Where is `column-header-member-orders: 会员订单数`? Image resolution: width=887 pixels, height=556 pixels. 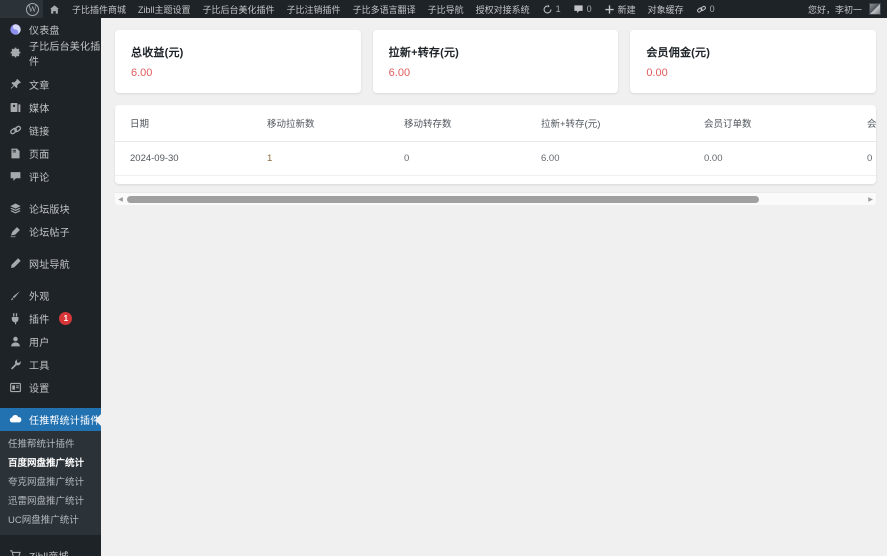
column-header-member-orders: 会员订单数 is located at coordinates (728, 124).